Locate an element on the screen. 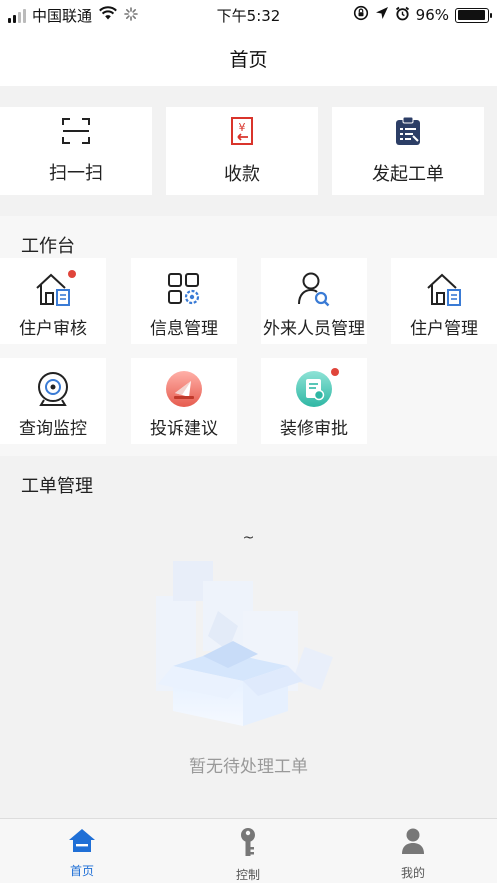 The height and width of the screenshot is (883, 497). tile-resident-review: 住户审核 is located at coordinates (53, 301).